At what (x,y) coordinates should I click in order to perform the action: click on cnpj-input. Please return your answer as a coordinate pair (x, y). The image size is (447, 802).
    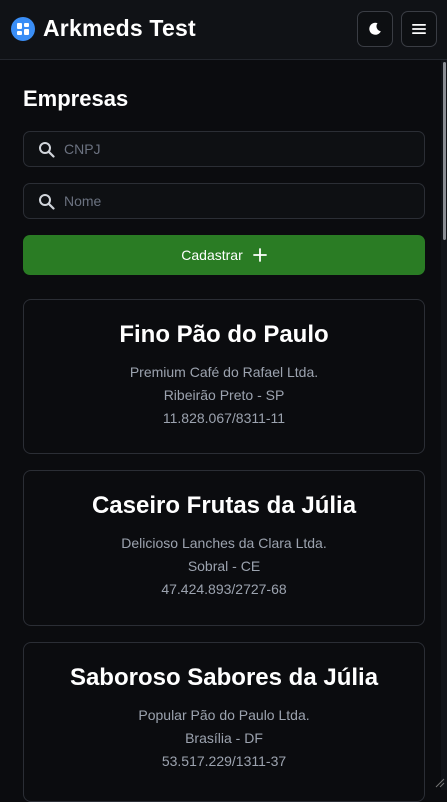
    Looking at the image, I should click on (239, 149).